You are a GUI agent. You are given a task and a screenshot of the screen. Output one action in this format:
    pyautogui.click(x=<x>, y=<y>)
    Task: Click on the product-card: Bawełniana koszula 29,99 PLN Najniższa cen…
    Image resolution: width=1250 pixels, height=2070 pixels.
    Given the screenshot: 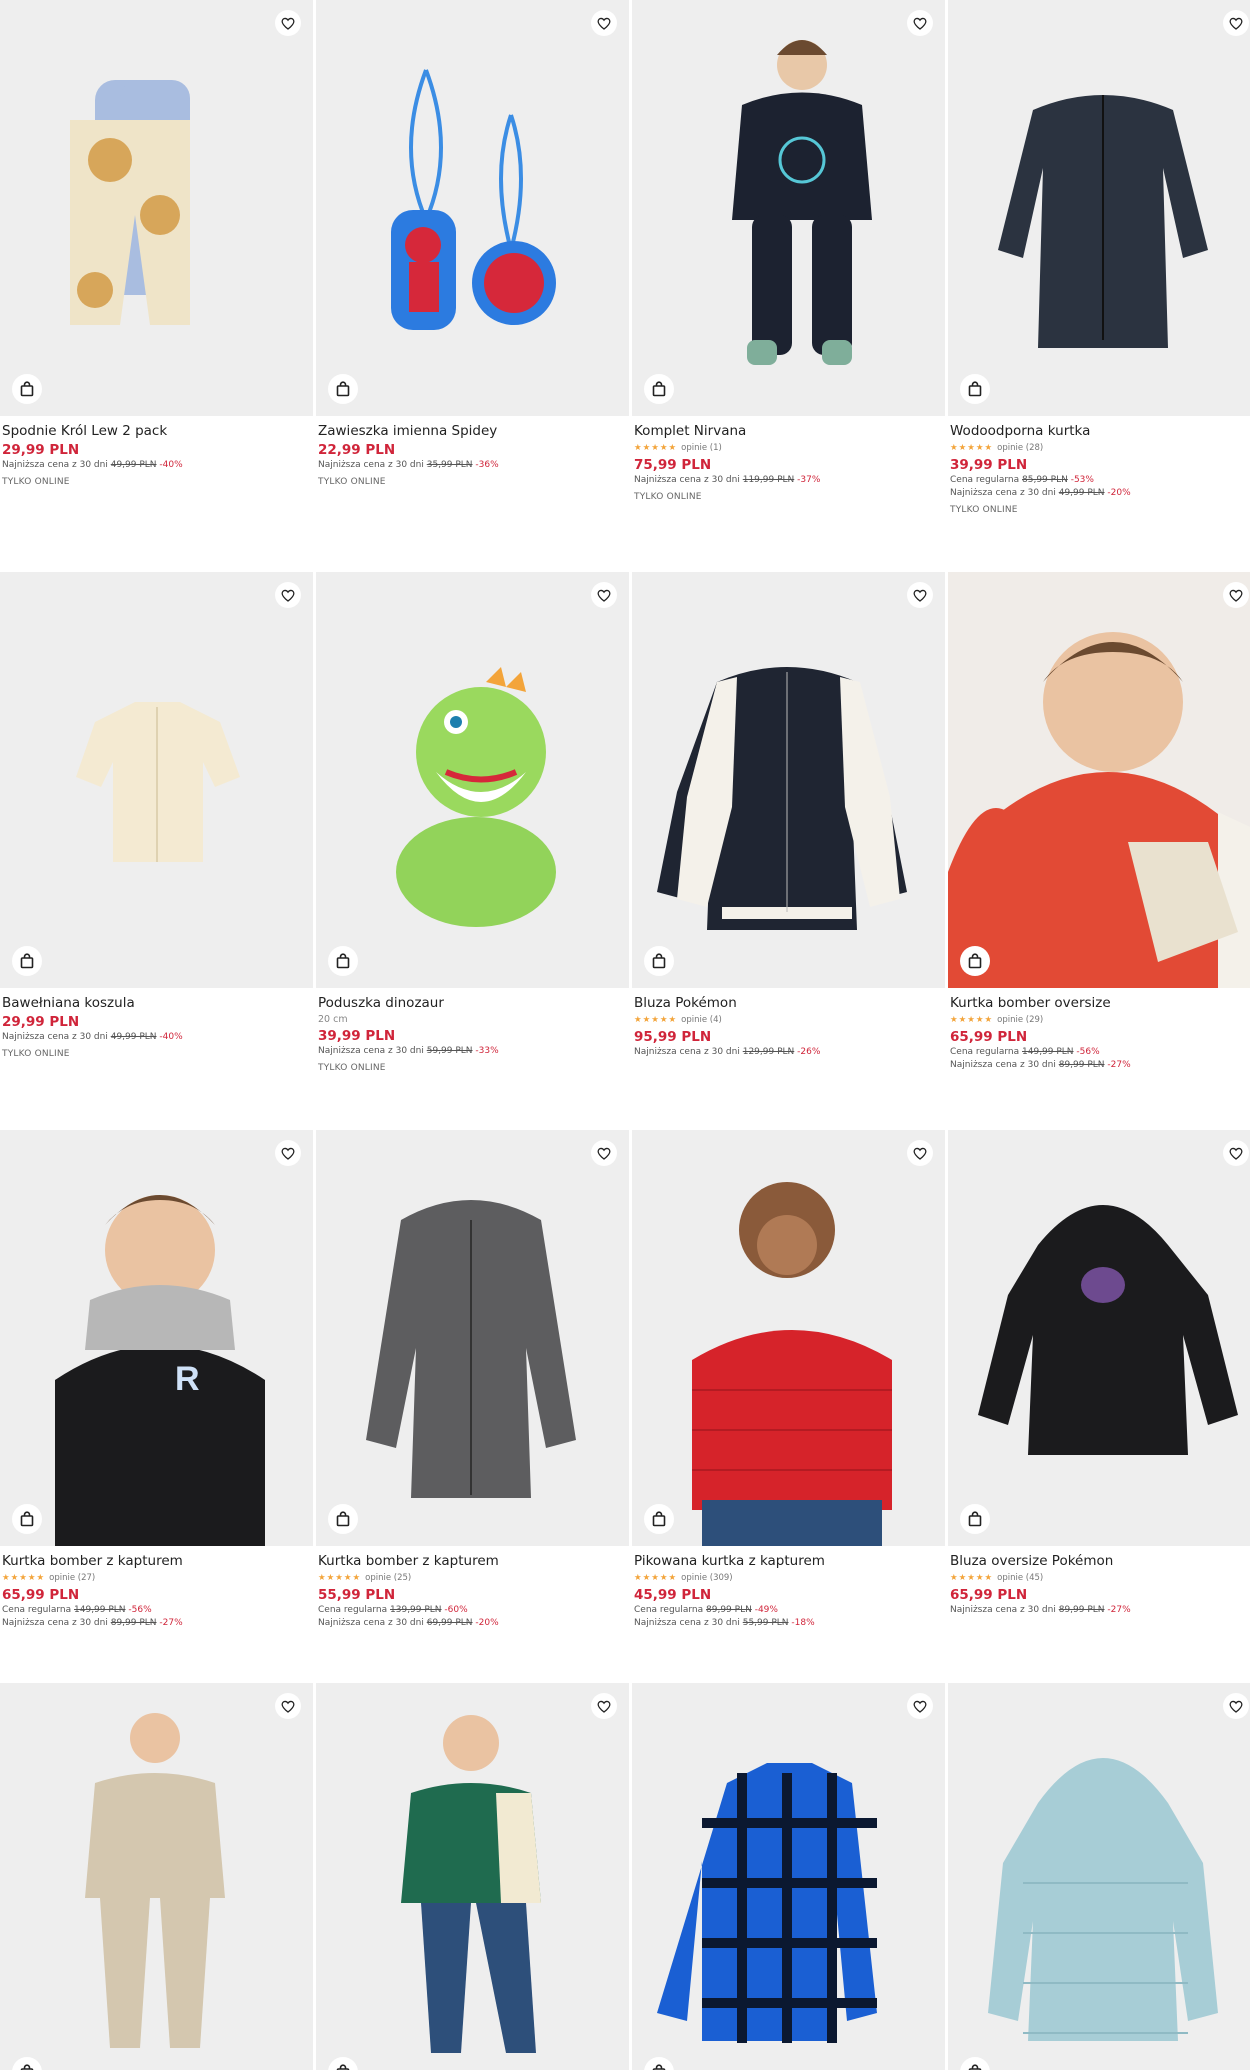 What is the action you would take?
    pyautogui.click(x=156, y=816)
    